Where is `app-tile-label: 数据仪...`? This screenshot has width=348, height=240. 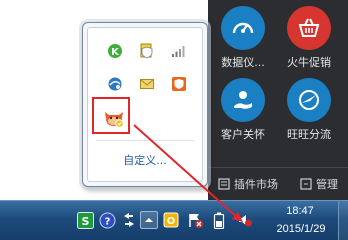
app-tile-label: 数据仪... is located at coordinates (243, 62).